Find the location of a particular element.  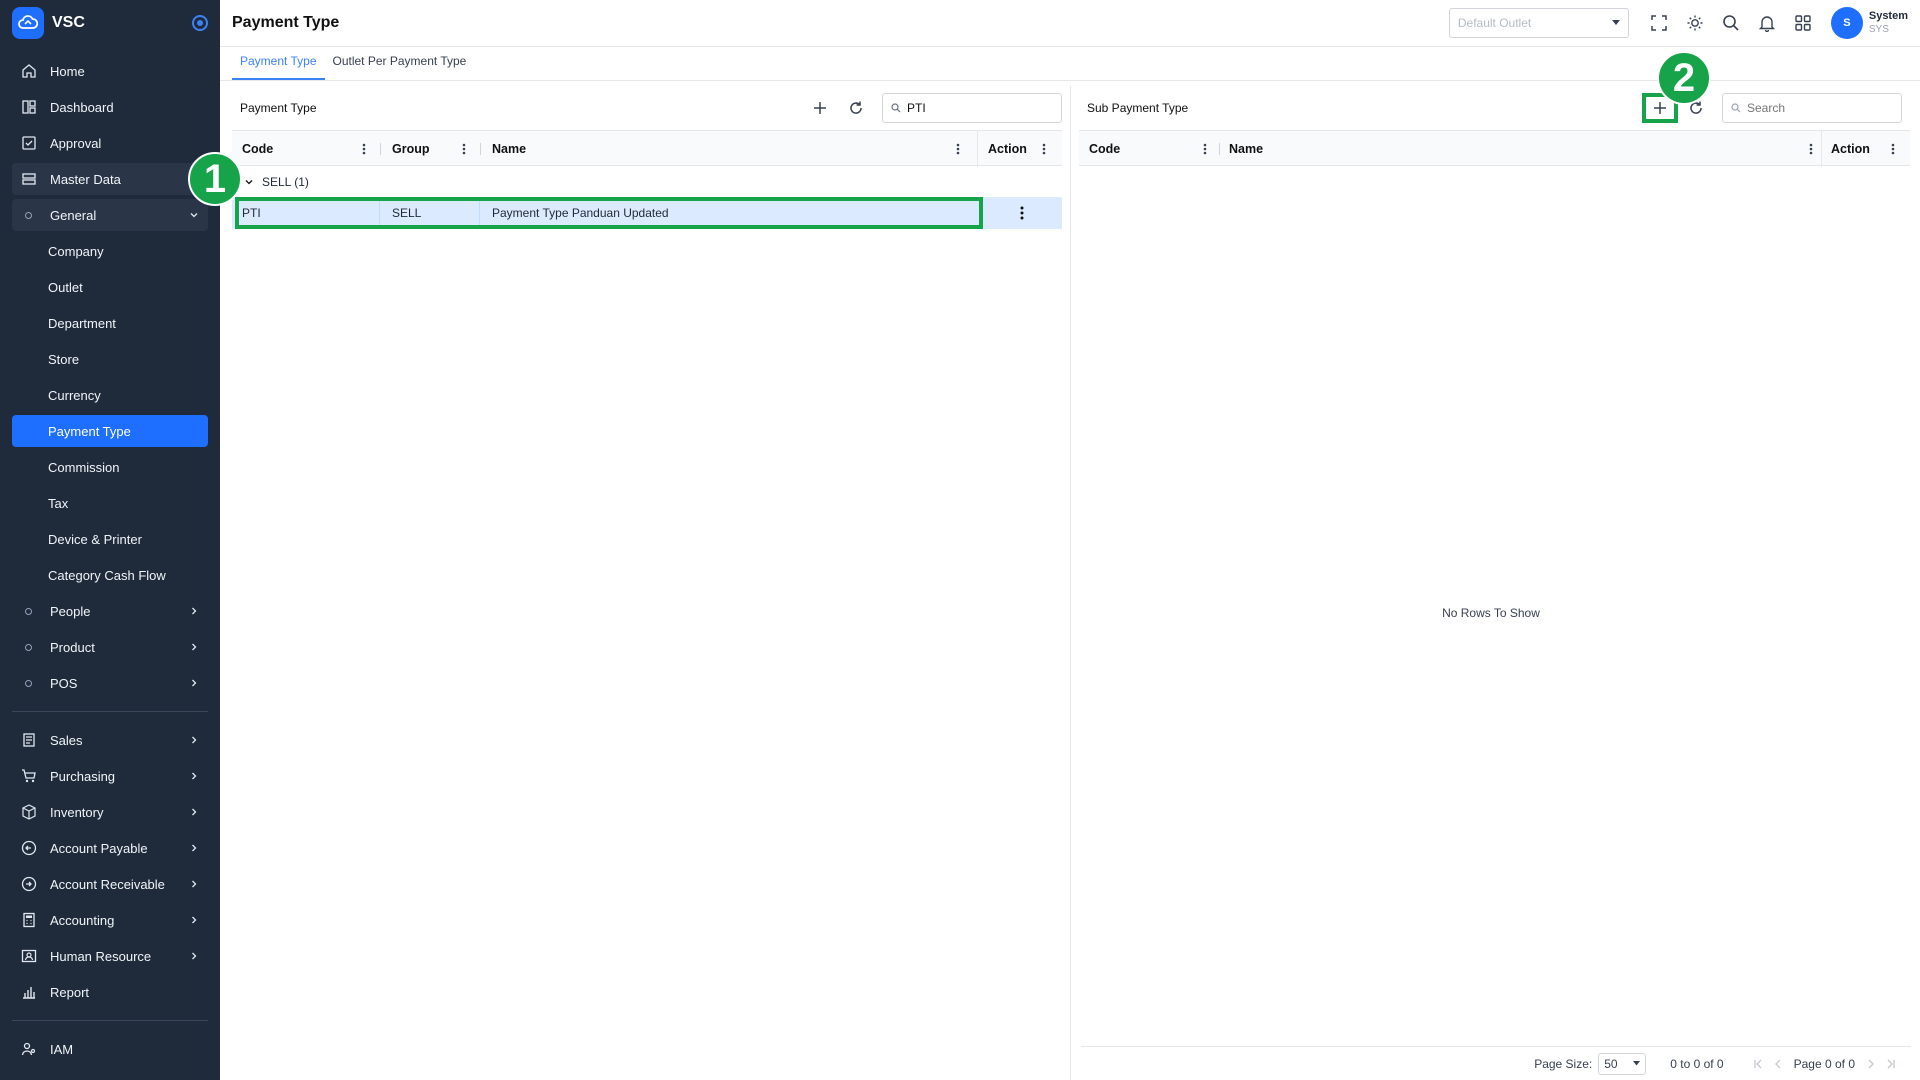

panel-title: Sub Payment Type is located at coordinates (1138, 108).